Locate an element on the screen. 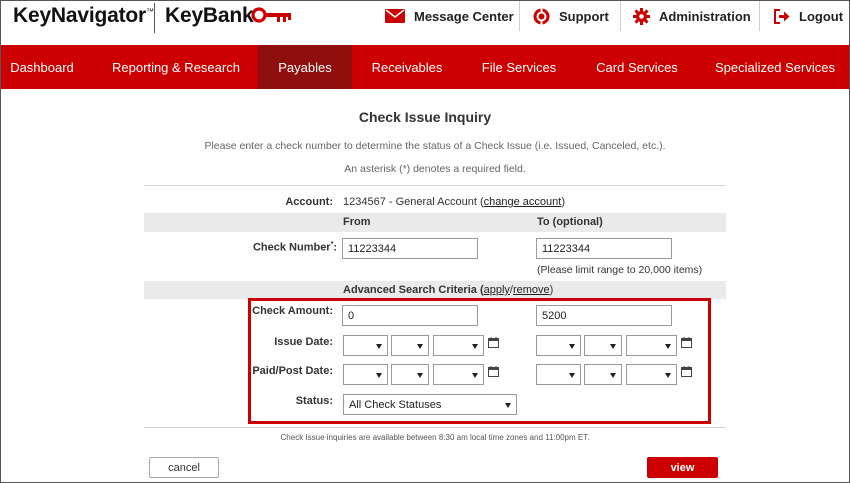 This screenshot has width=850, height=483. nav-reporting-research: Reporting & Research is located at coordinates (176, 67).